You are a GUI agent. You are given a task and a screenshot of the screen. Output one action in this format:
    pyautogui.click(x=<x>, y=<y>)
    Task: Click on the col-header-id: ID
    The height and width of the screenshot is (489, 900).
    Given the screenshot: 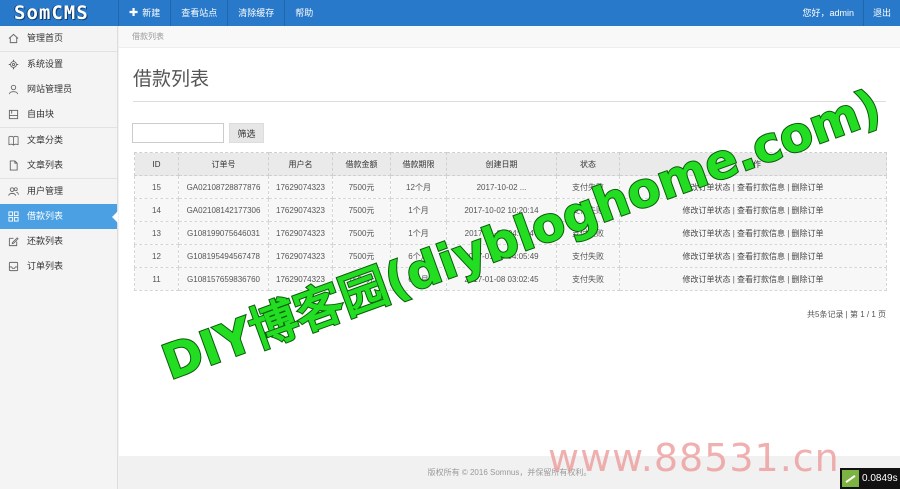 What is the action you would take?
    pyautogui.click(x=156, y=164)
    